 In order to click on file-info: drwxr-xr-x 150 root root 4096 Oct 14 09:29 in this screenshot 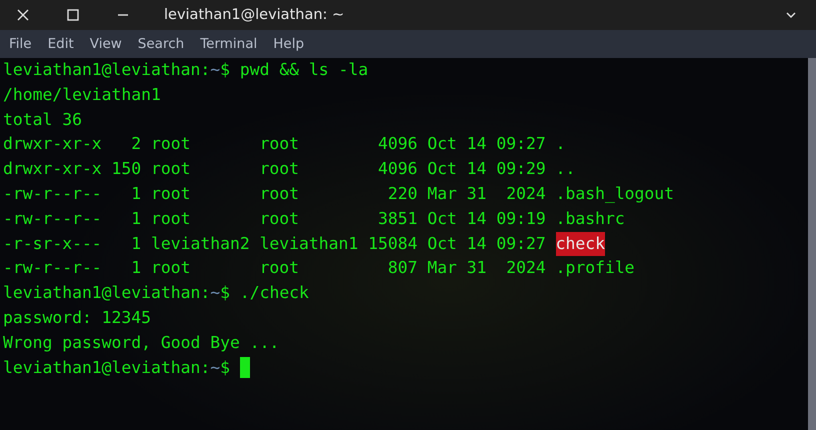, I will do `click(274, 169)`.